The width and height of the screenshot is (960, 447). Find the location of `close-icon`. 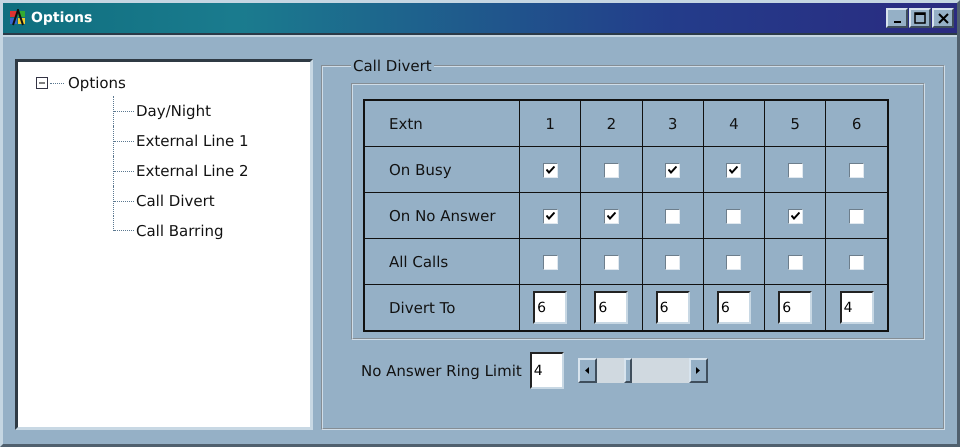

close-icon is located at coordinates (943, 18).